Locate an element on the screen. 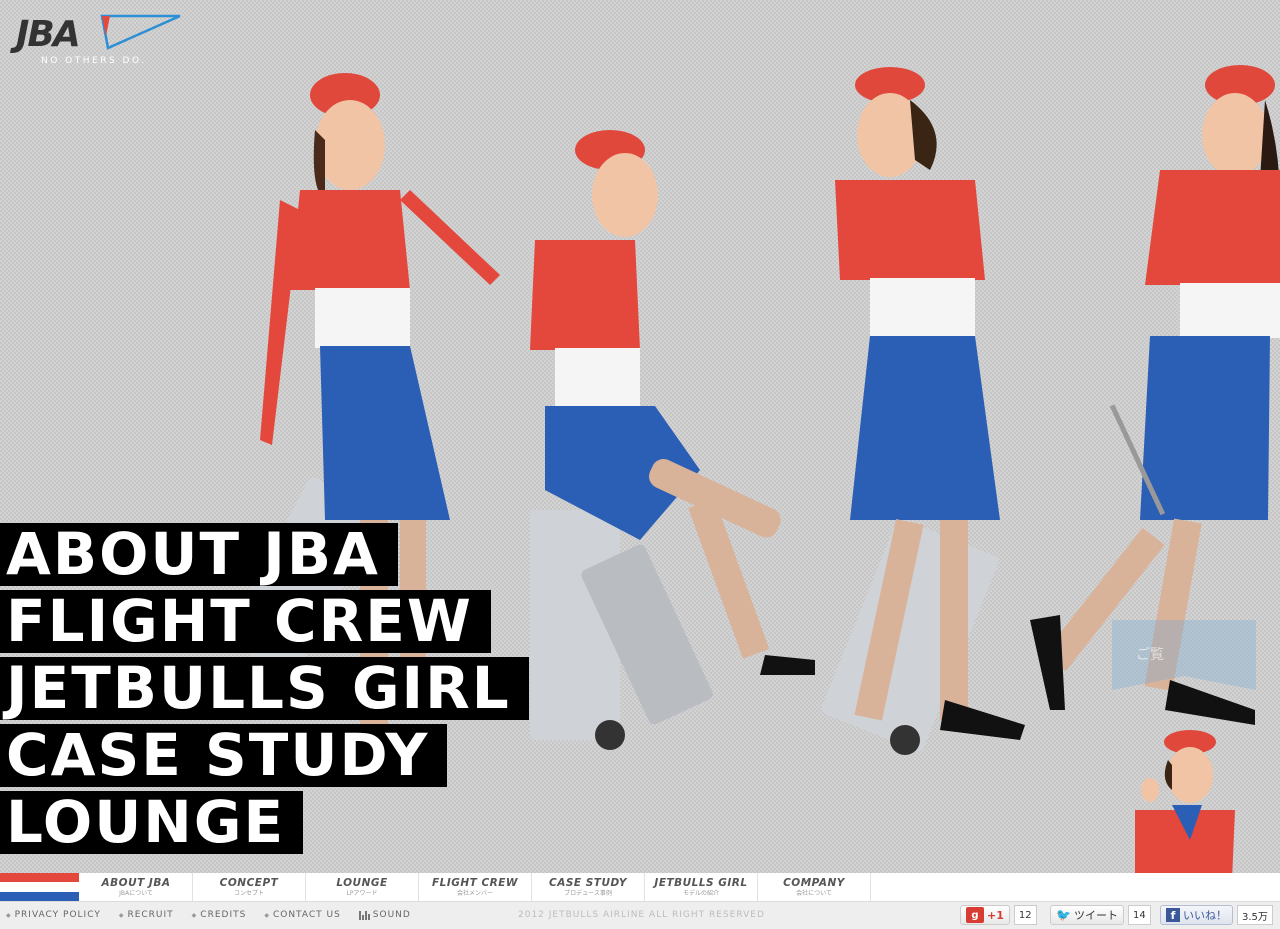 The height and width of the screenshot is (929, 1280). nav-item-label: LOUNGE is located at coordinates (362, 883).